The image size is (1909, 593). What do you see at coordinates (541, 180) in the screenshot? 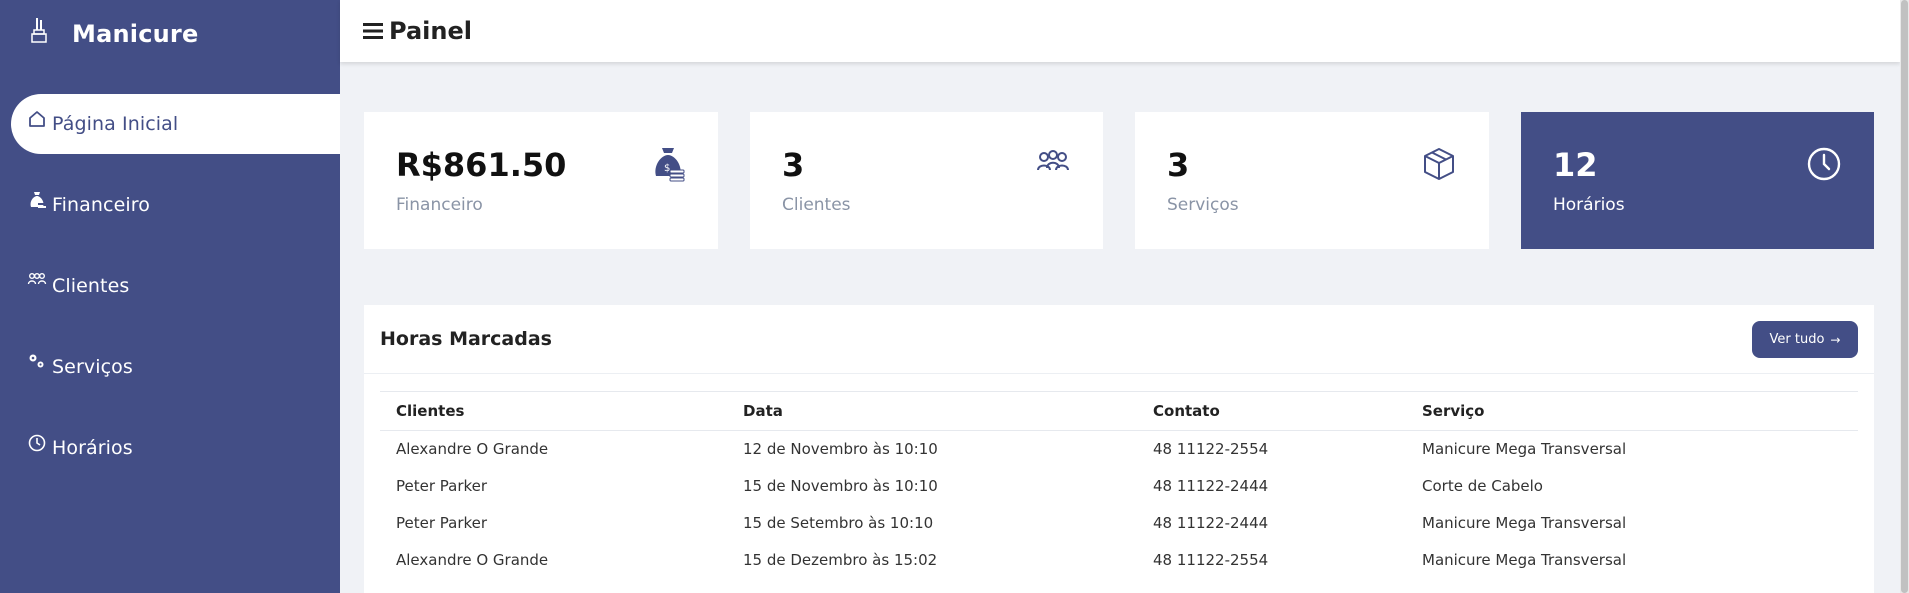
I see `card-financeiro: R$861.50 Financeiro $` at bounding box center [541, 180].